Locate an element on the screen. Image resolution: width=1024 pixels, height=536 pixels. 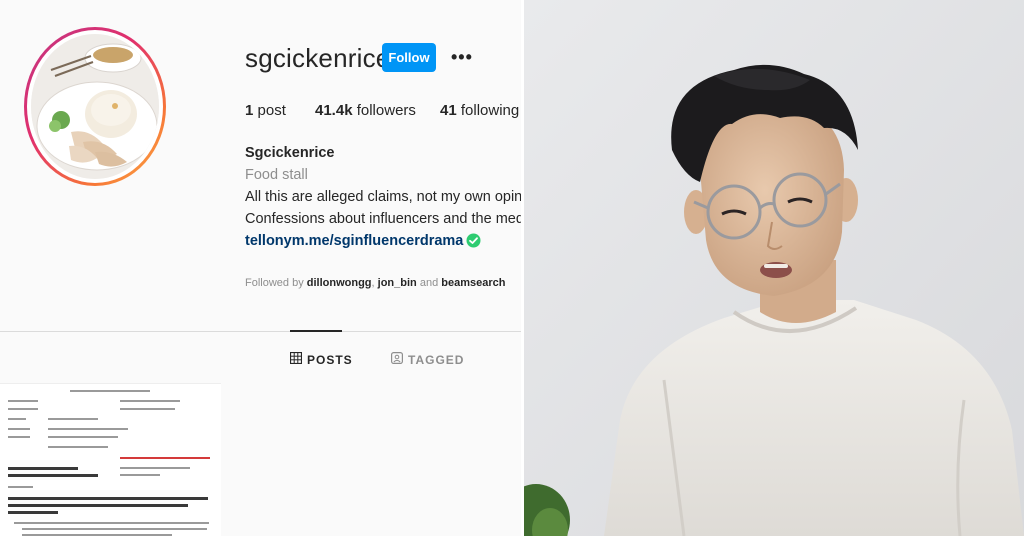
tabs-divider is located at coordinates (260, 331).